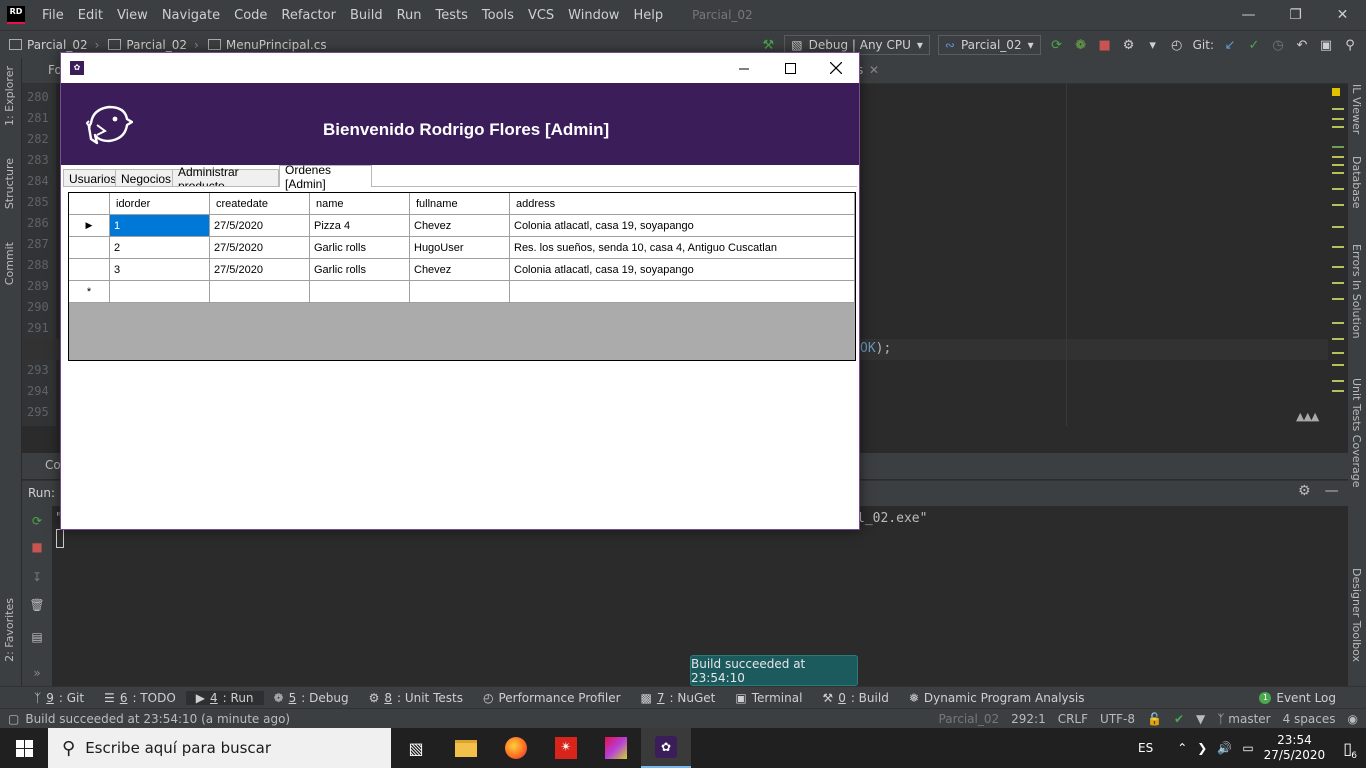  What do you see at coordinates (460, 204) in the screenshot?
I see `column-header-fullname: fullname` at bounding box center [460, 204].